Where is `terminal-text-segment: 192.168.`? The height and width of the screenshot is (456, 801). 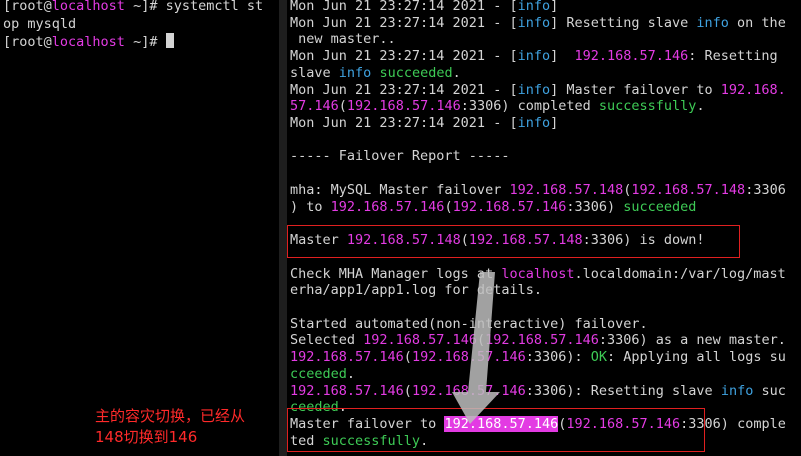 terminal-text-segment: 192.168. is located at coordinates (753, 89).